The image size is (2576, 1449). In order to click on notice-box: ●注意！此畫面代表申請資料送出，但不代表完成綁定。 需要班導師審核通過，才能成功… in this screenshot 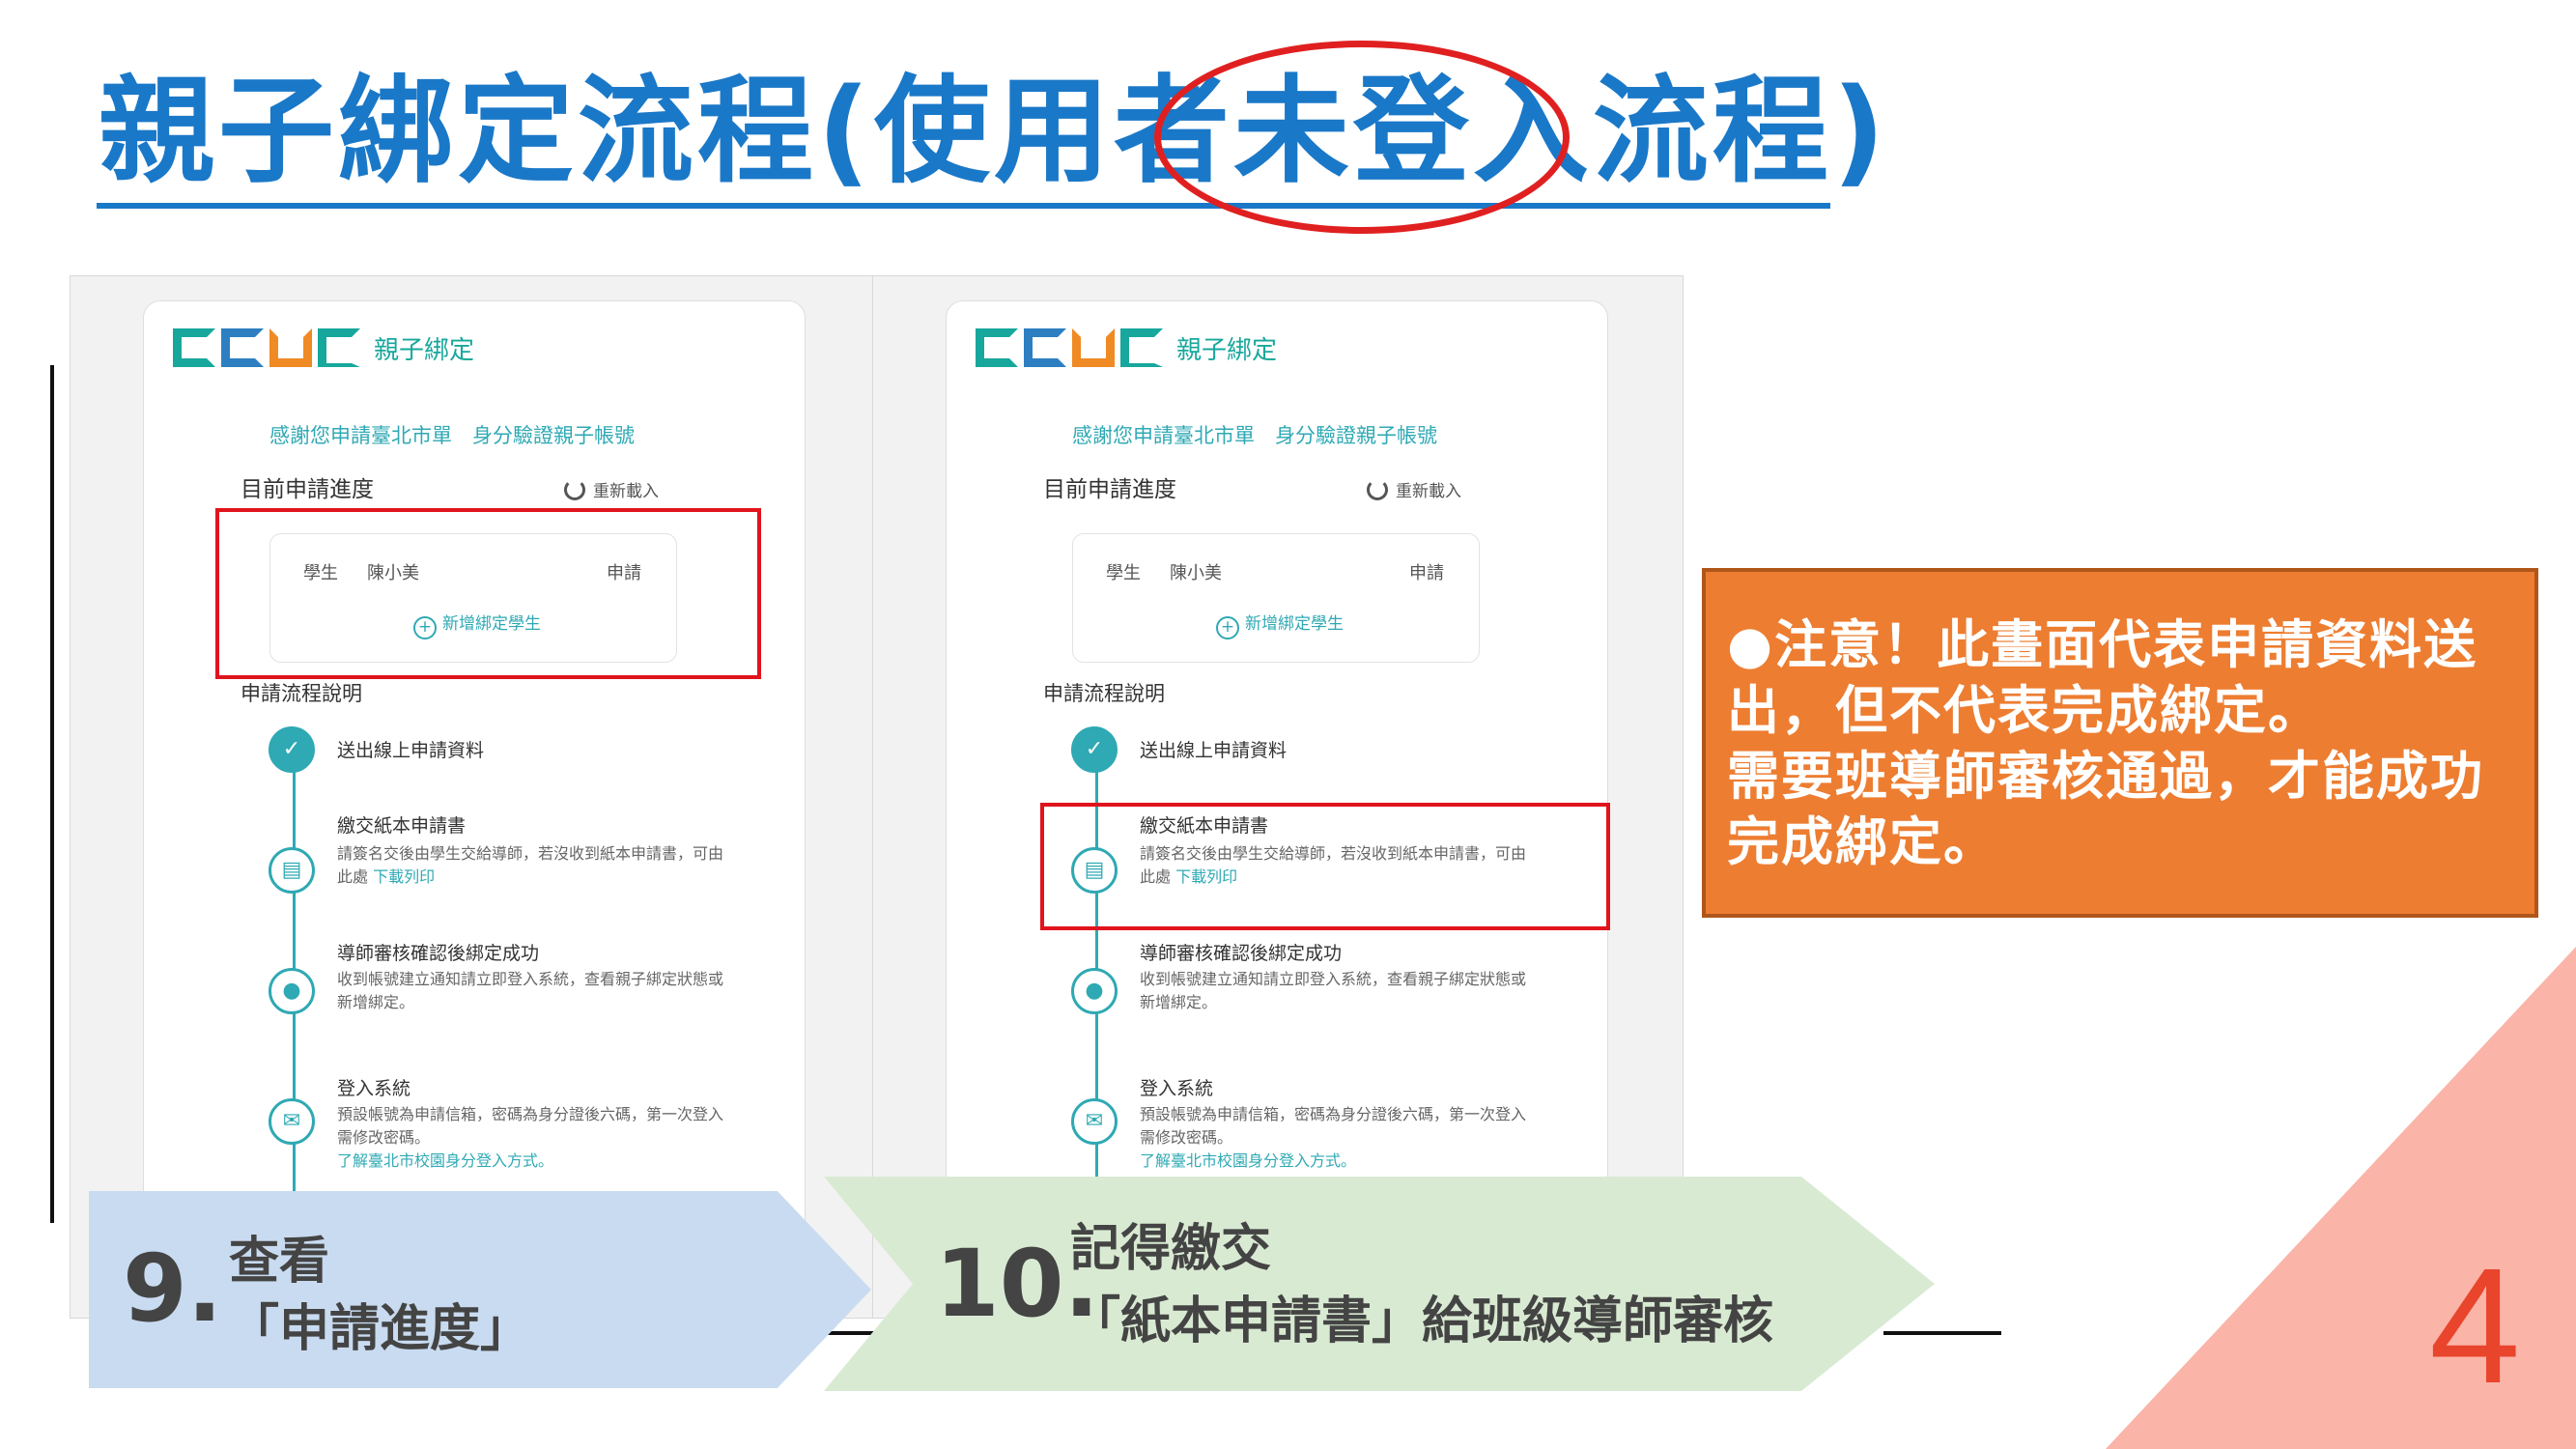, I will do `click(2120, 743)`.